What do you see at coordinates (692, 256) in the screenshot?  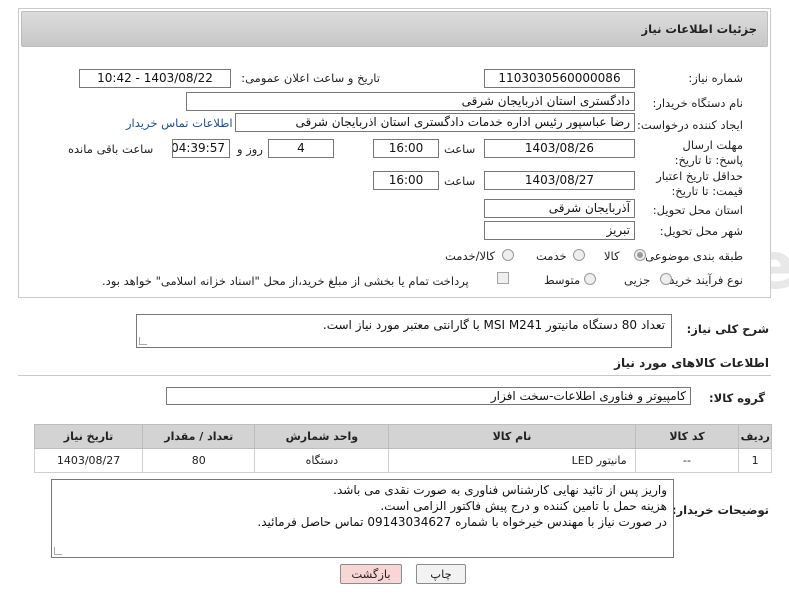 I see `category-label: طبقه بندی موضوعی:` at bounding box center [692, 256].